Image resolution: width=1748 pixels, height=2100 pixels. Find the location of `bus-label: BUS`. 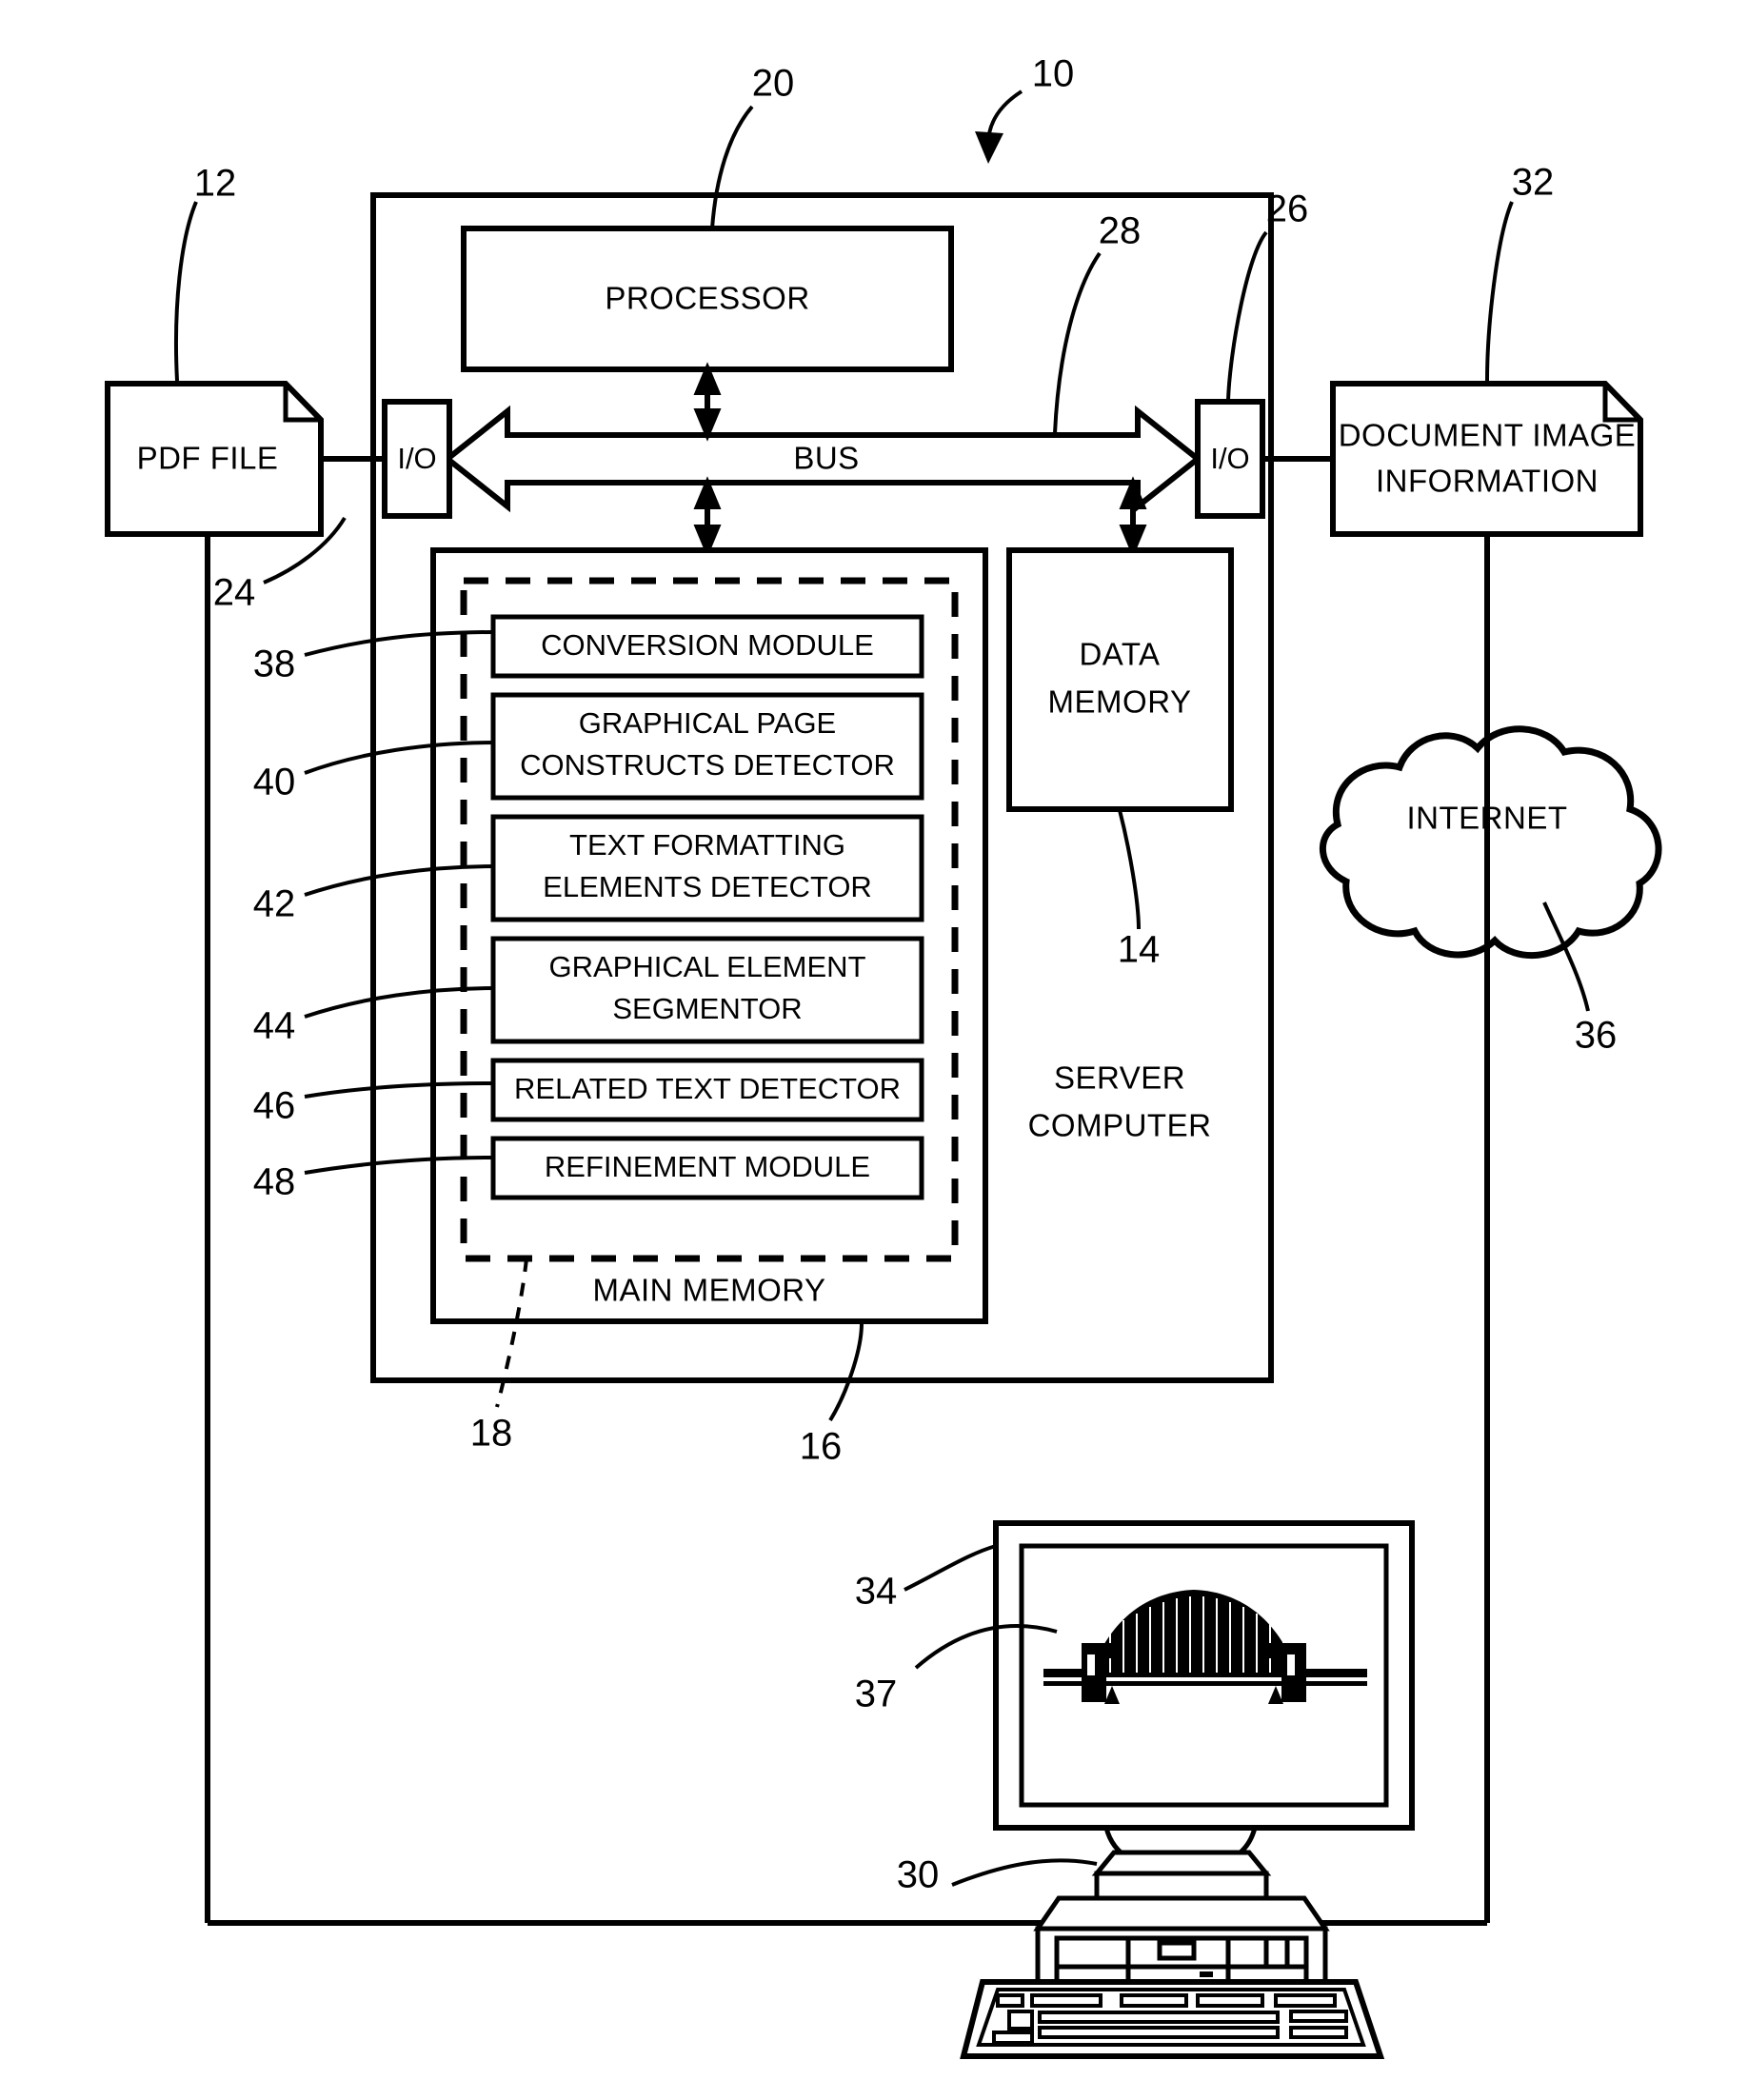

bus-label: BUS is located at coordinates (826, 459).